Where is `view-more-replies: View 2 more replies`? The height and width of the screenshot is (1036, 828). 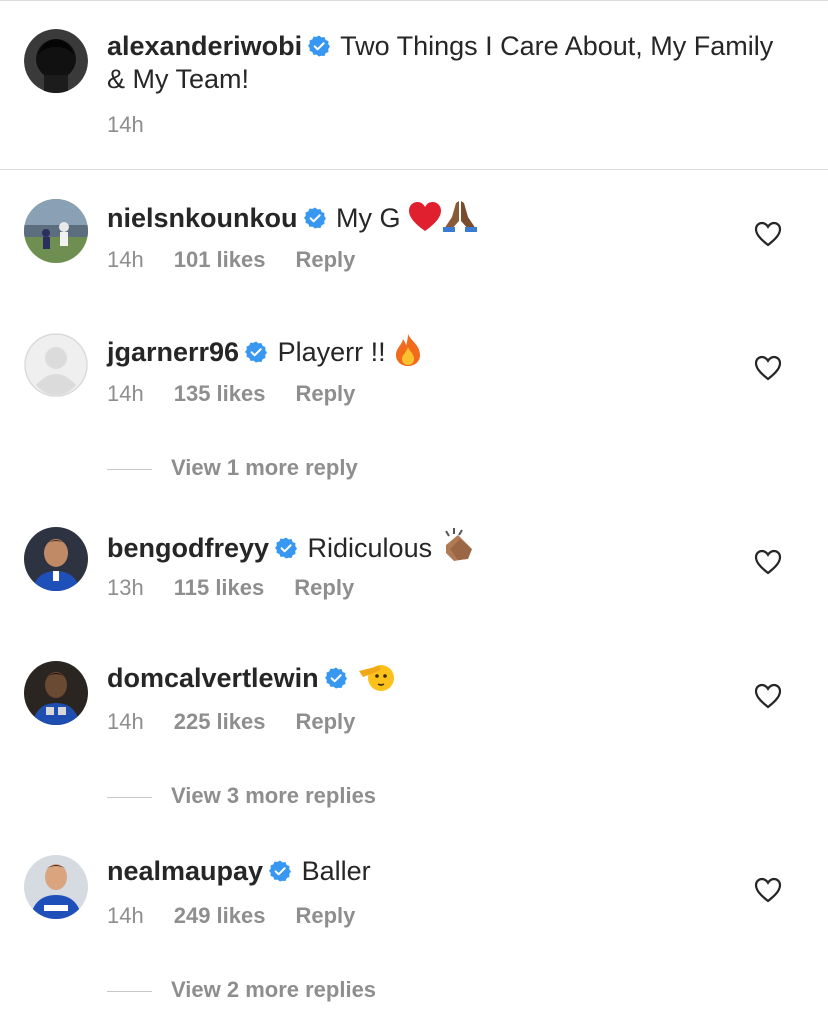
view-more-replies: View 2 more replies is located at coordinates (307, 992).